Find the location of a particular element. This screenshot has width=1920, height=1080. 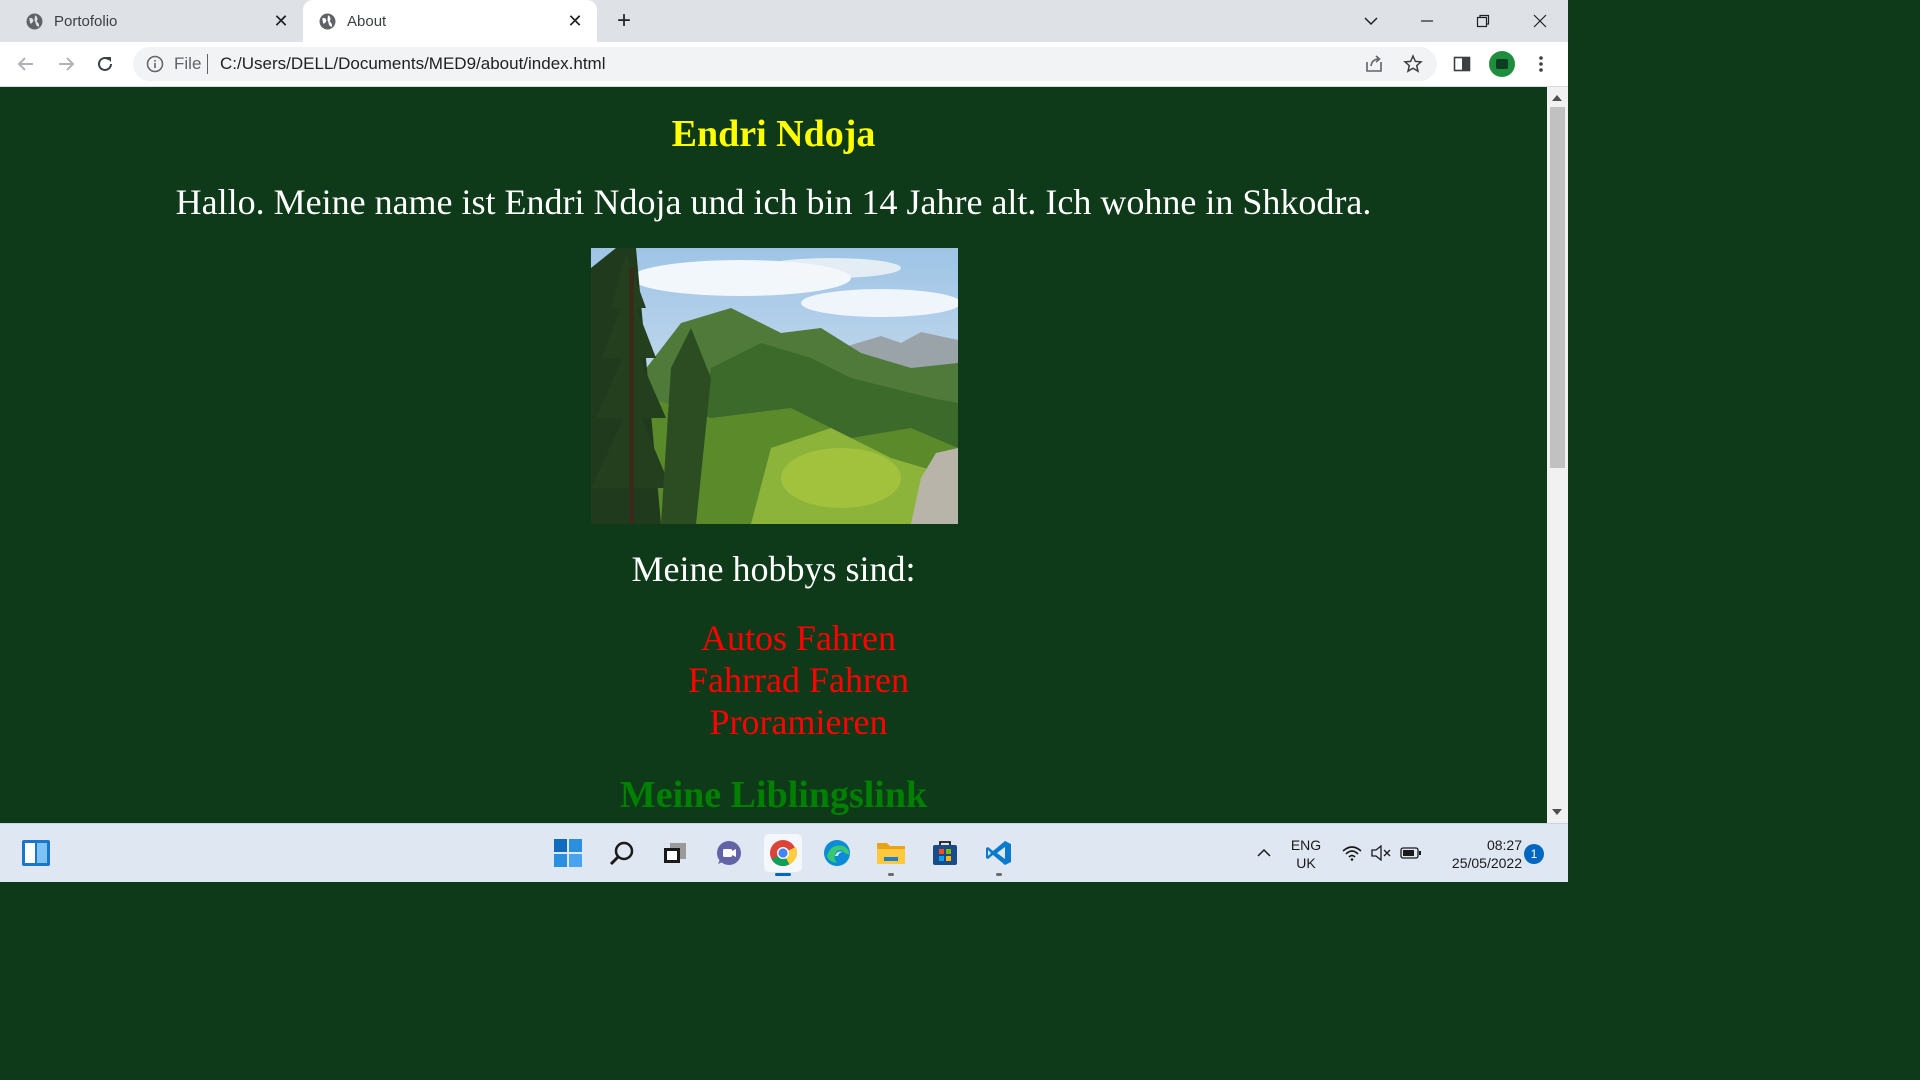

tab-portofolio: Portofolio ✕ is located at coordinates (151, 21).